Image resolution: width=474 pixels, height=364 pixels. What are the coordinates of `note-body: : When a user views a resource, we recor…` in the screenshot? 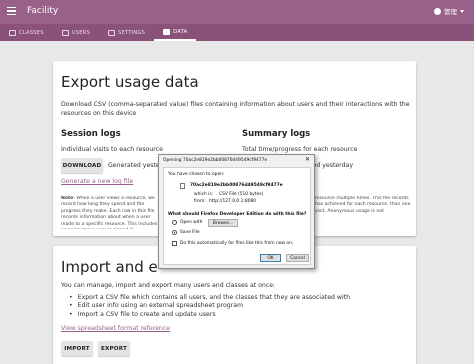 It's located at (109, 212).